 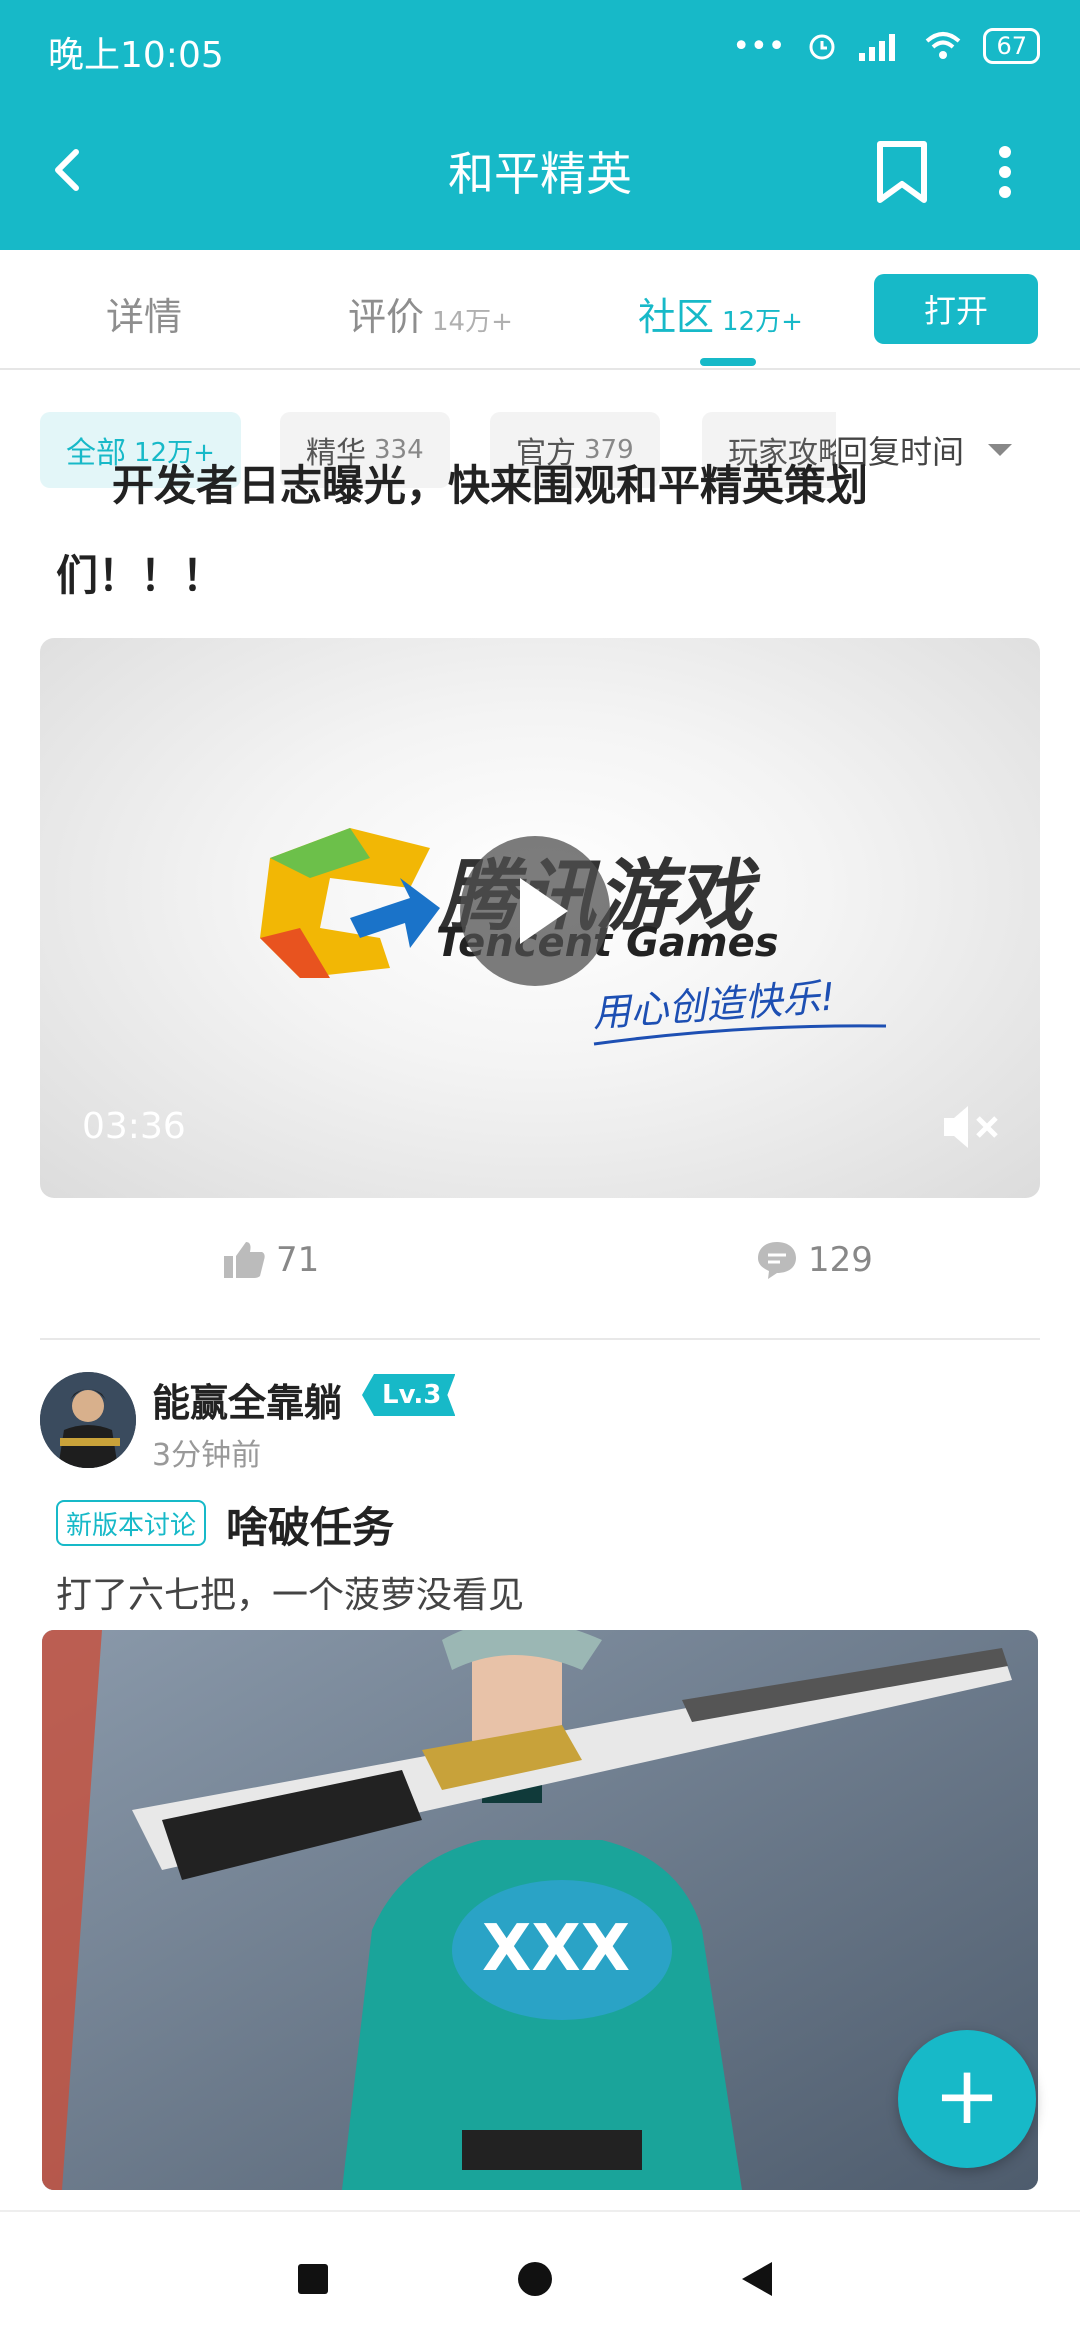 I want to click on post-title-line2: 们！！！, so click(x=140, y=575).